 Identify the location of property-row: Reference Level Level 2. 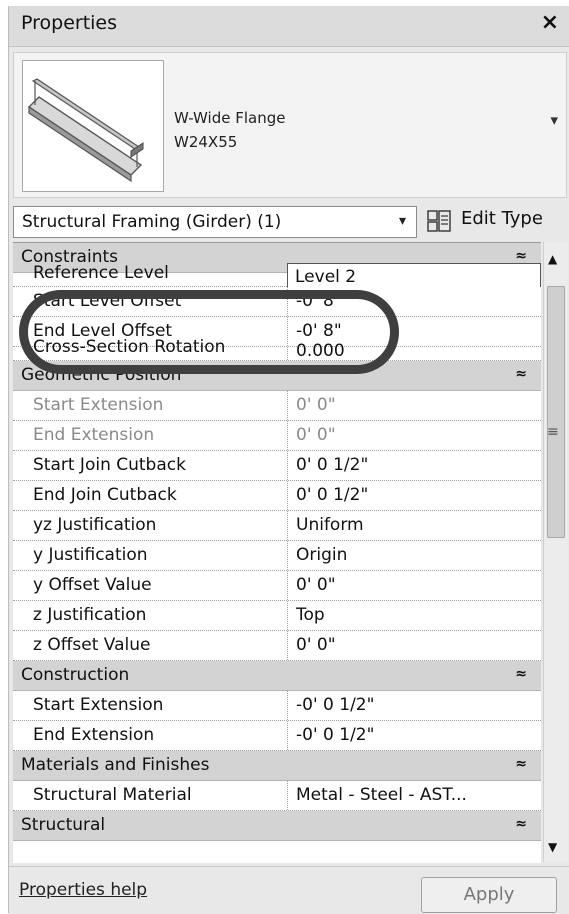
(277, 277).